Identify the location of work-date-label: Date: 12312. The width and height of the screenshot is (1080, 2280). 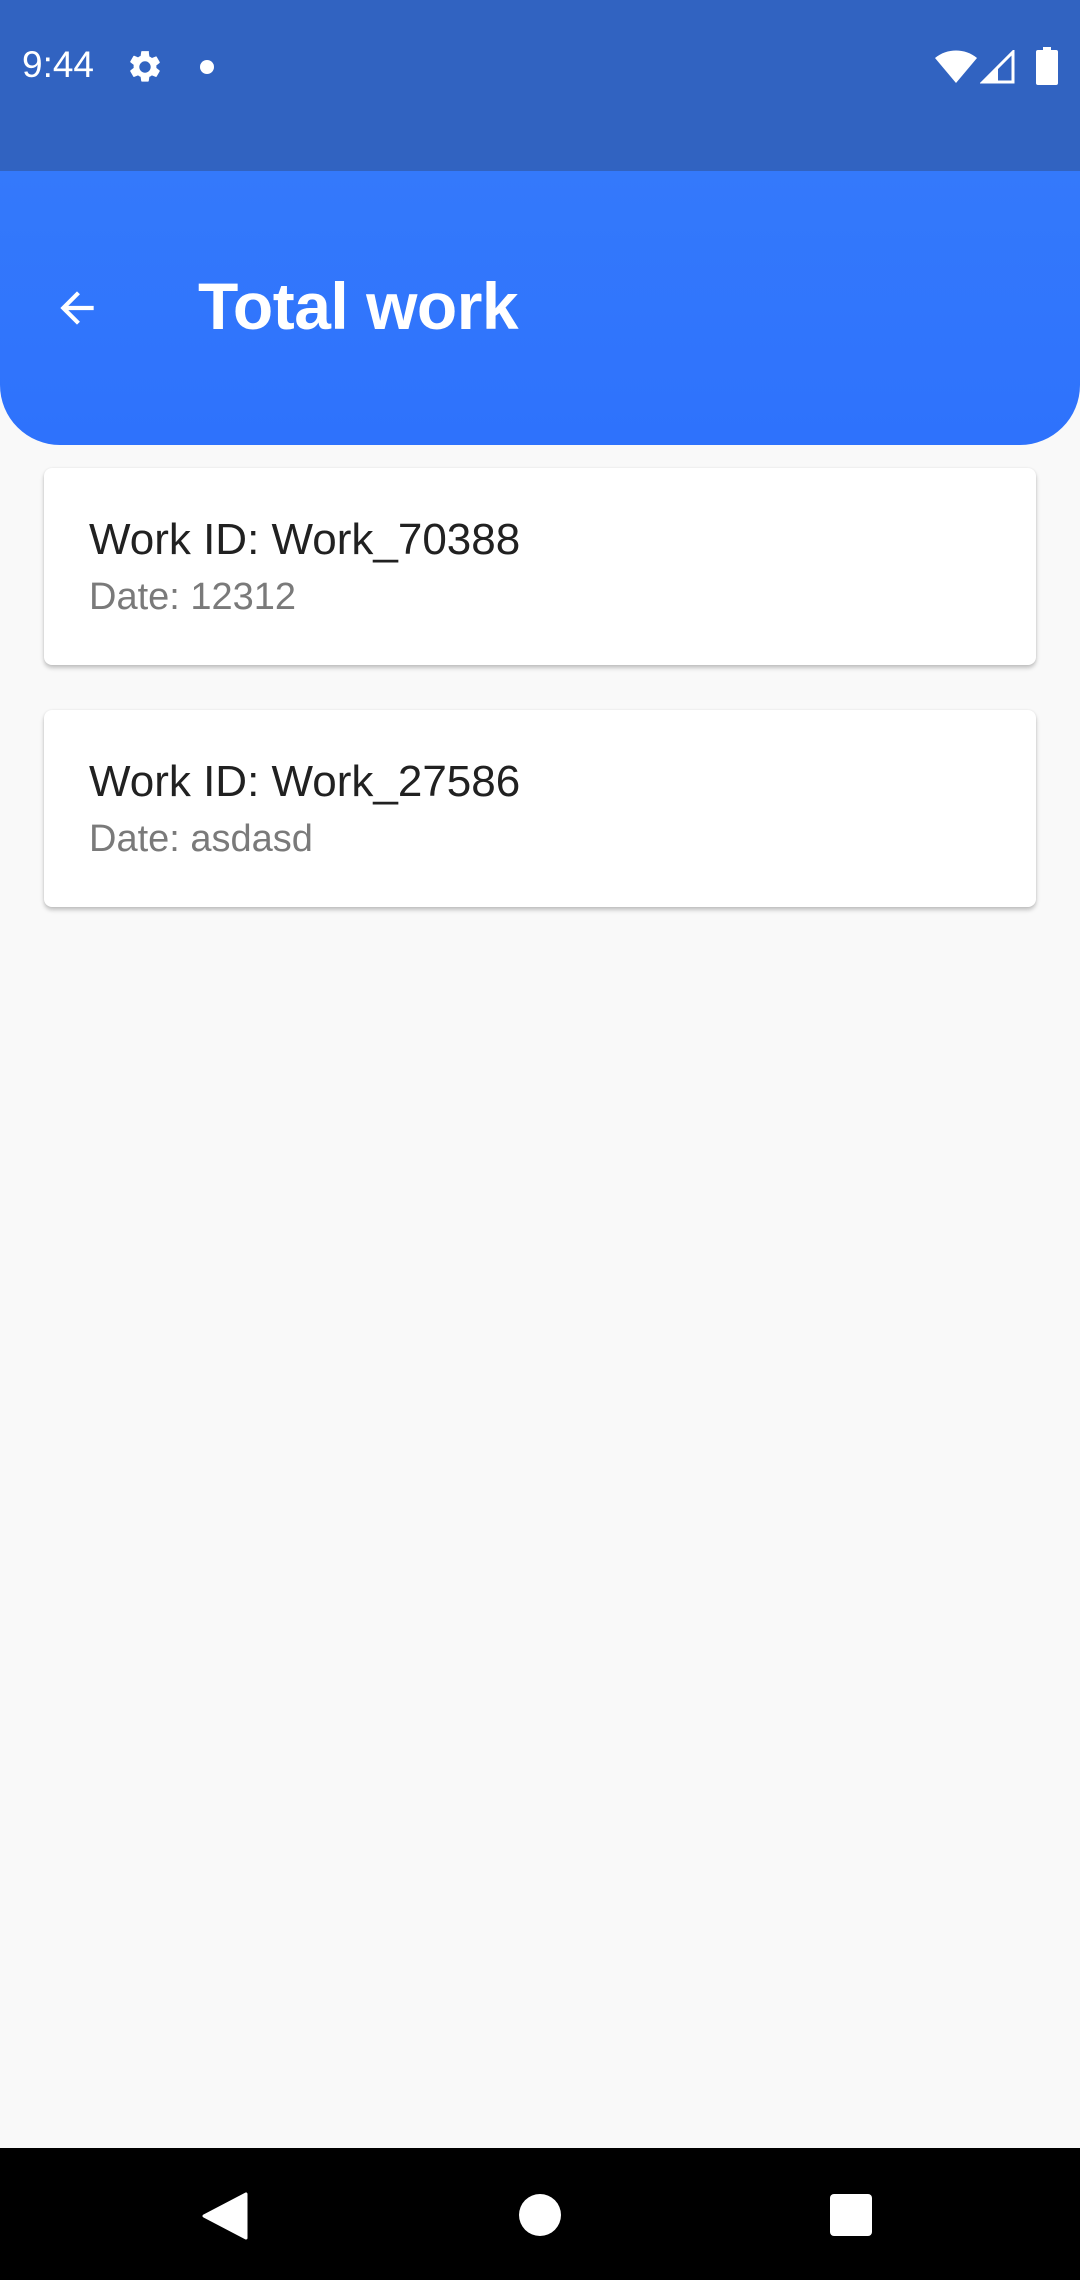
(193, 597).